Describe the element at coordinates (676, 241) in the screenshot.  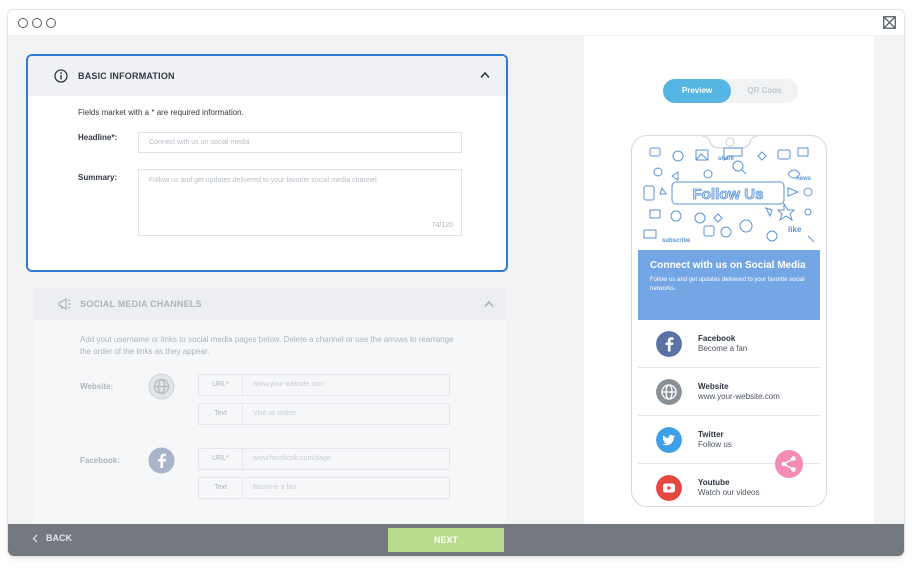
I see `hero-word-subscribe: subscribe` at that location.